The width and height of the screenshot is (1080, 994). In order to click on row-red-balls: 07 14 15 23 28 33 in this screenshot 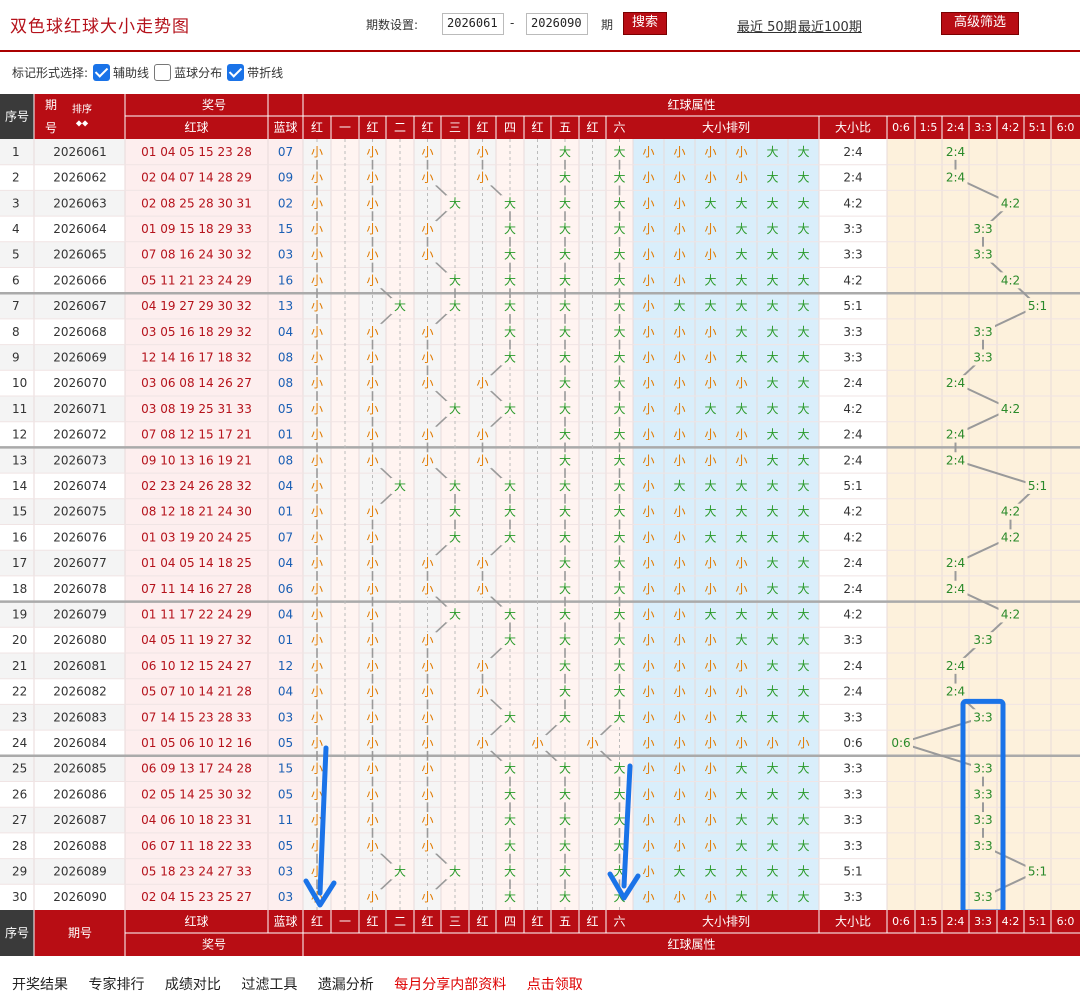, I will do `click(196, 717)`.